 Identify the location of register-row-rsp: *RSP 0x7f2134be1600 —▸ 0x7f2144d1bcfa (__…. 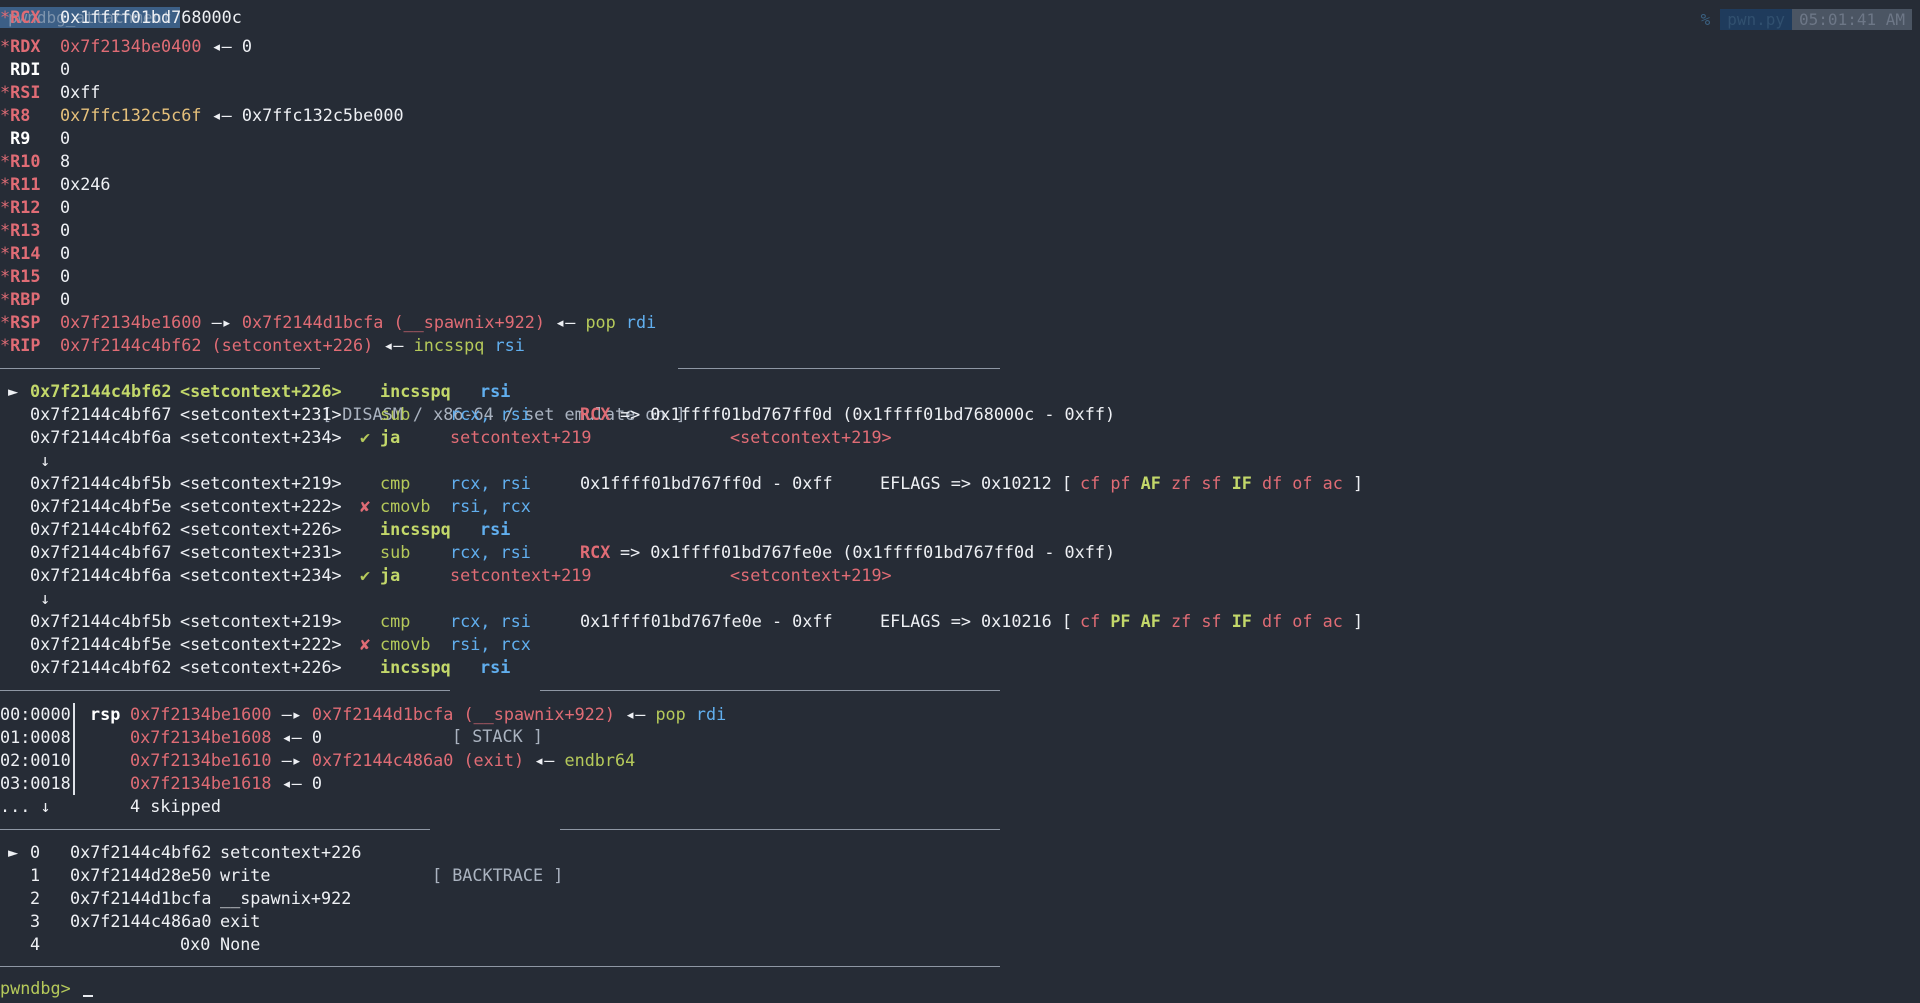
(328, 322).